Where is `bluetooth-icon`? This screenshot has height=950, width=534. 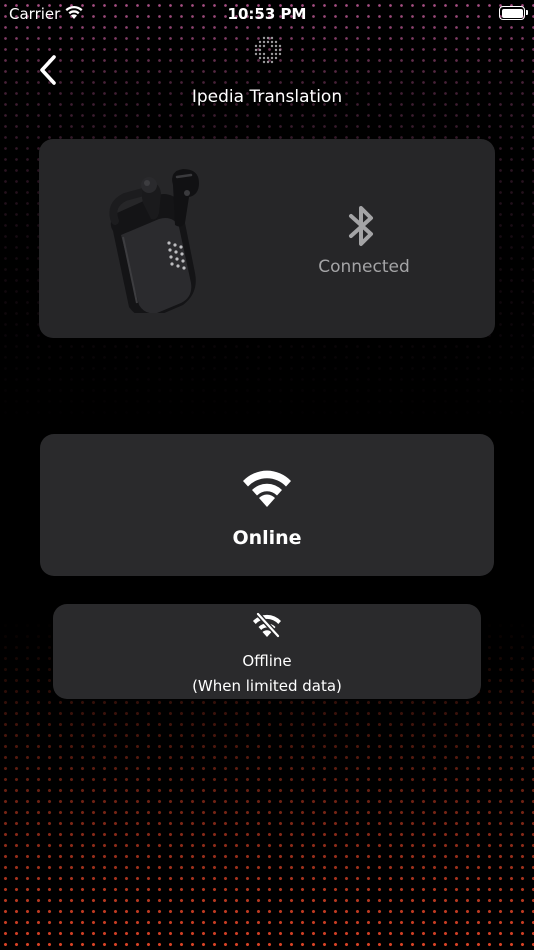 bluetooth-icon is located at coordinates (361, 226).